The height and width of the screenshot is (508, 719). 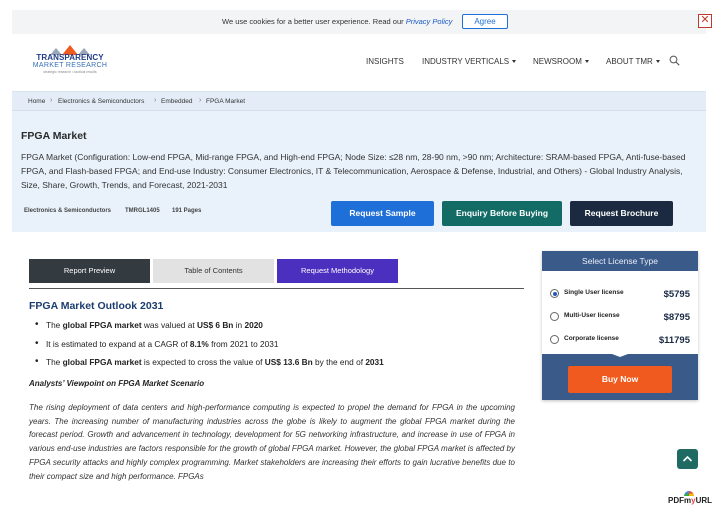 What do you see at coordinates (101, 101) in the screenshot?
I see `breadcrumb-category: Electronics & Semiconductors` at bounding box center [101, 101].